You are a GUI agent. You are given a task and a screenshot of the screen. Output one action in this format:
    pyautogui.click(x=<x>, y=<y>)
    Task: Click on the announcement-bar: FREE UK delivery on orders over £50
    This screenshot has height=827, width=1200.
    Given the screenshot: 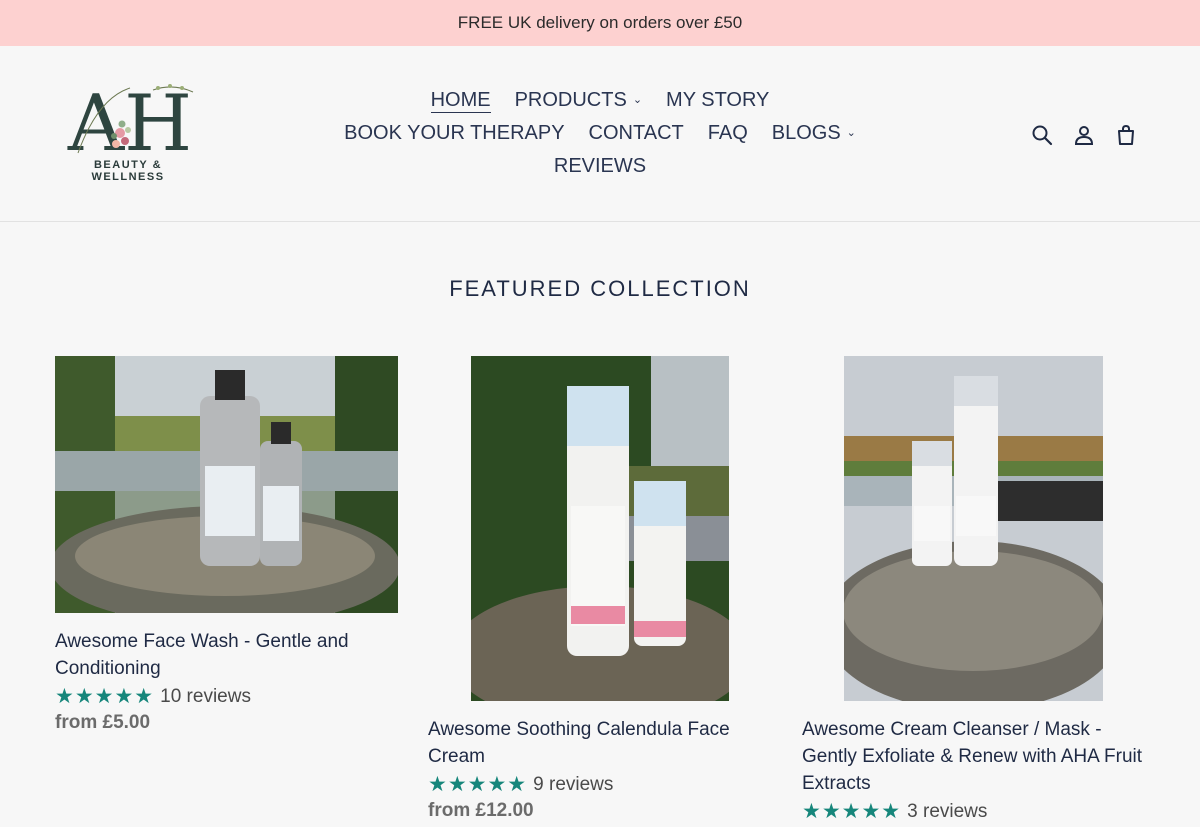 What is the action you would take?
    pyautogui.click(x=600, y=23)
    